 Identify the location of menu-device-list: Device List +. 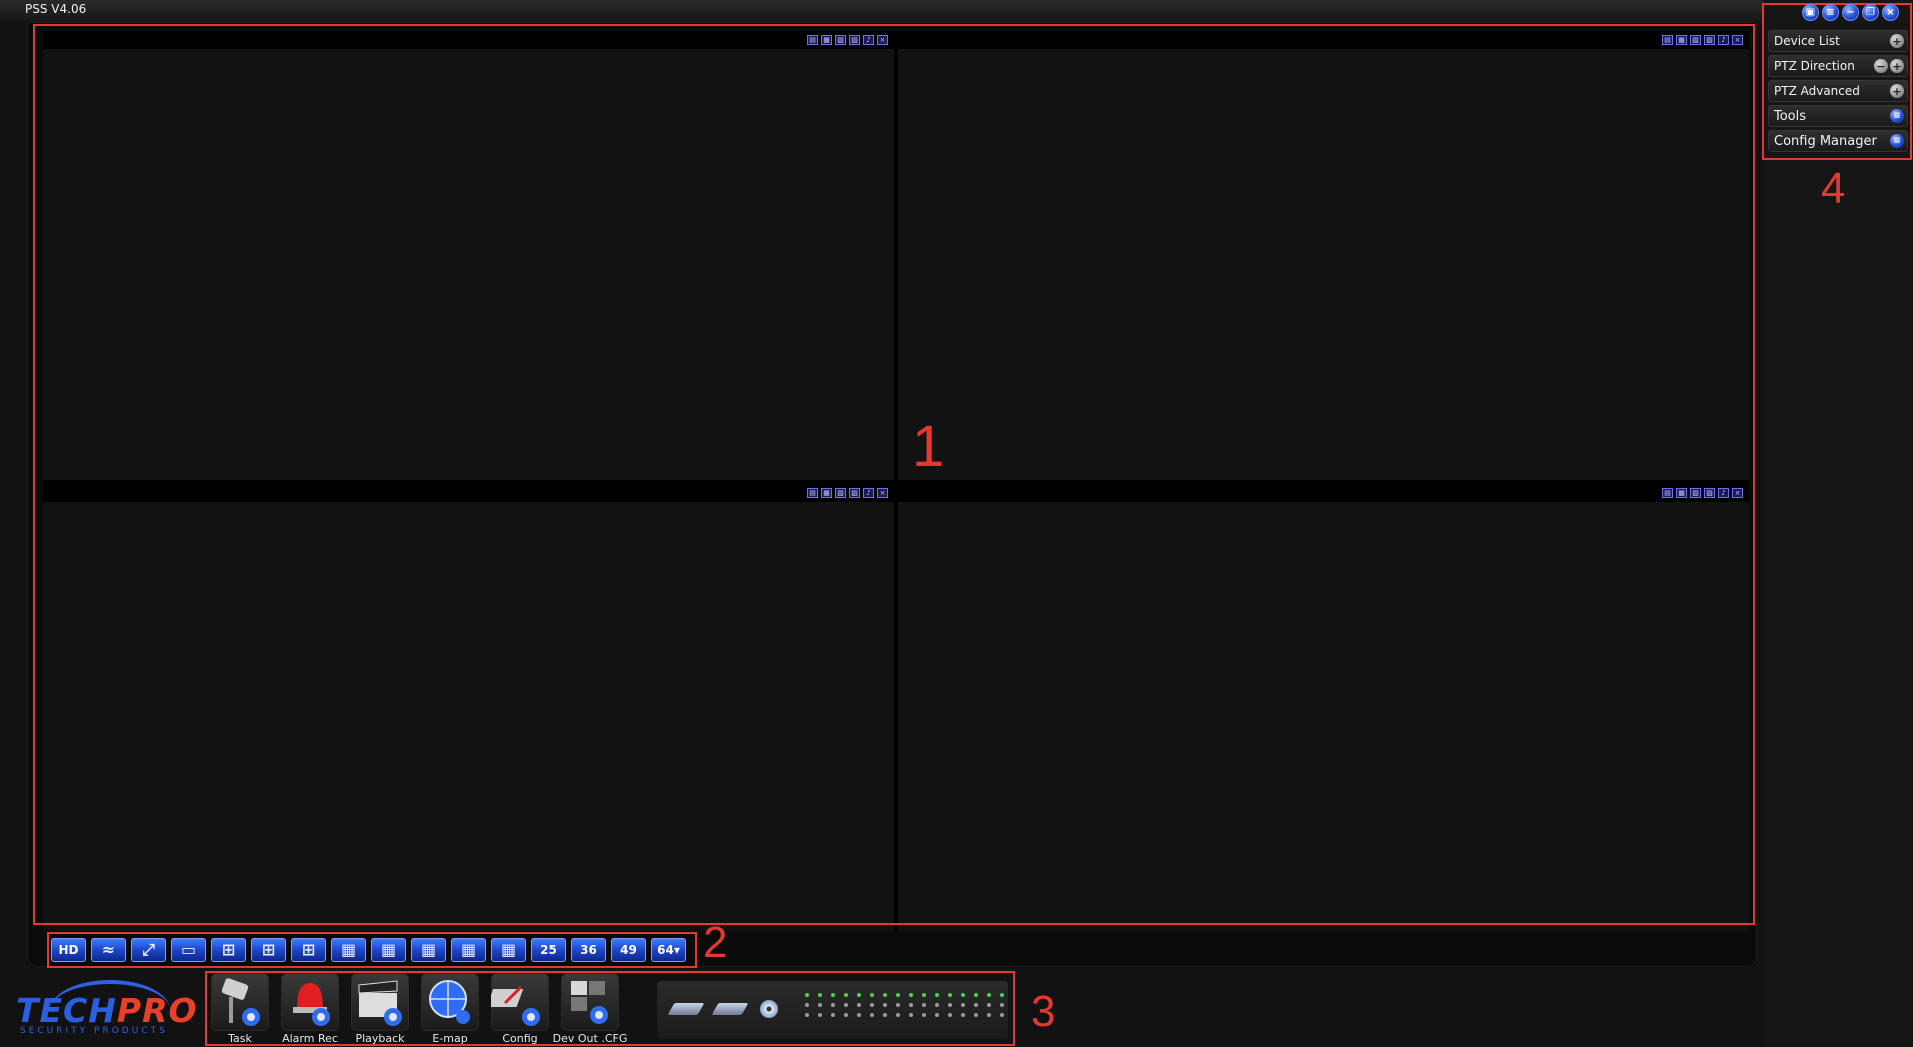
(1838, 41).